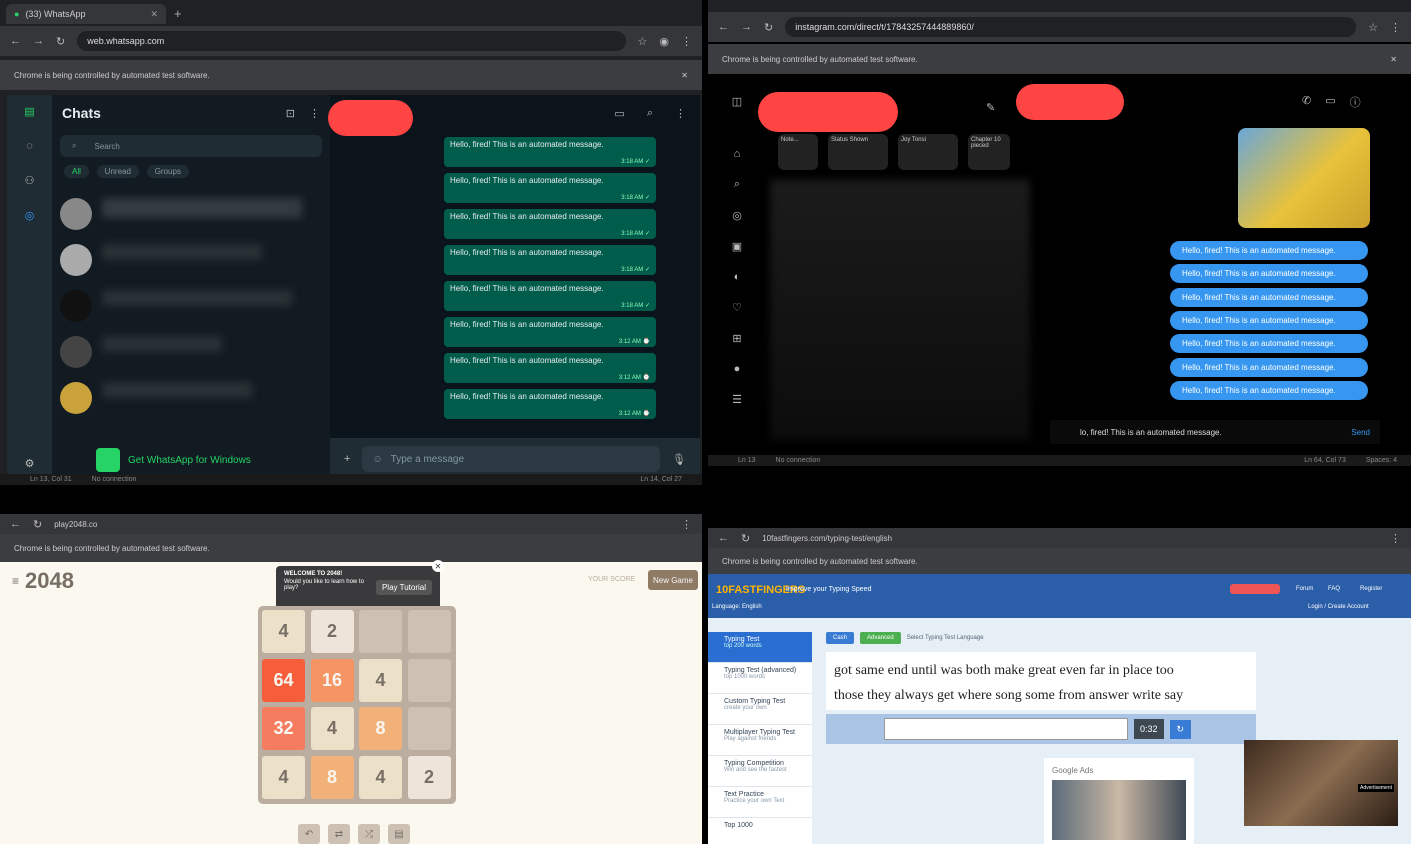 The width and height of the screenshot is (1411, 844). I want to click on sidebar-item: Typing Test (advanced) top 1000 words, so click(760, 678).